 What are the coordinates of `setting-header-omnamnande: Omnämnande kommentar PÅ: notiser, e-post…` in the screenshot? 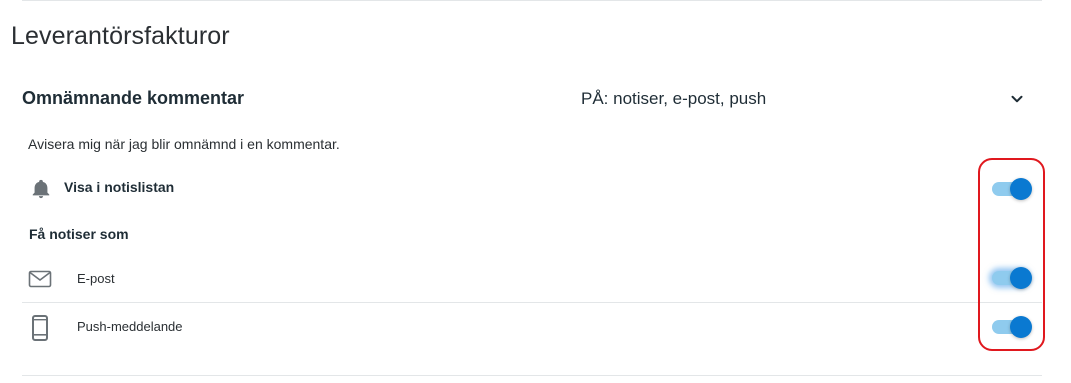 It's located at (532, 99).